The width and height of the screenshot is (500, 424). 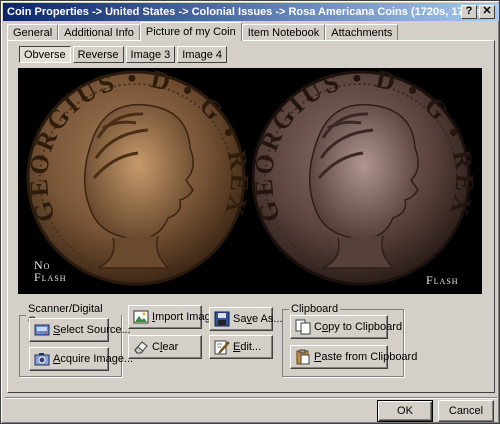 I want to click on paste-from-clipboard-label: Paste from Clipboard, so click(x=366, y=357).